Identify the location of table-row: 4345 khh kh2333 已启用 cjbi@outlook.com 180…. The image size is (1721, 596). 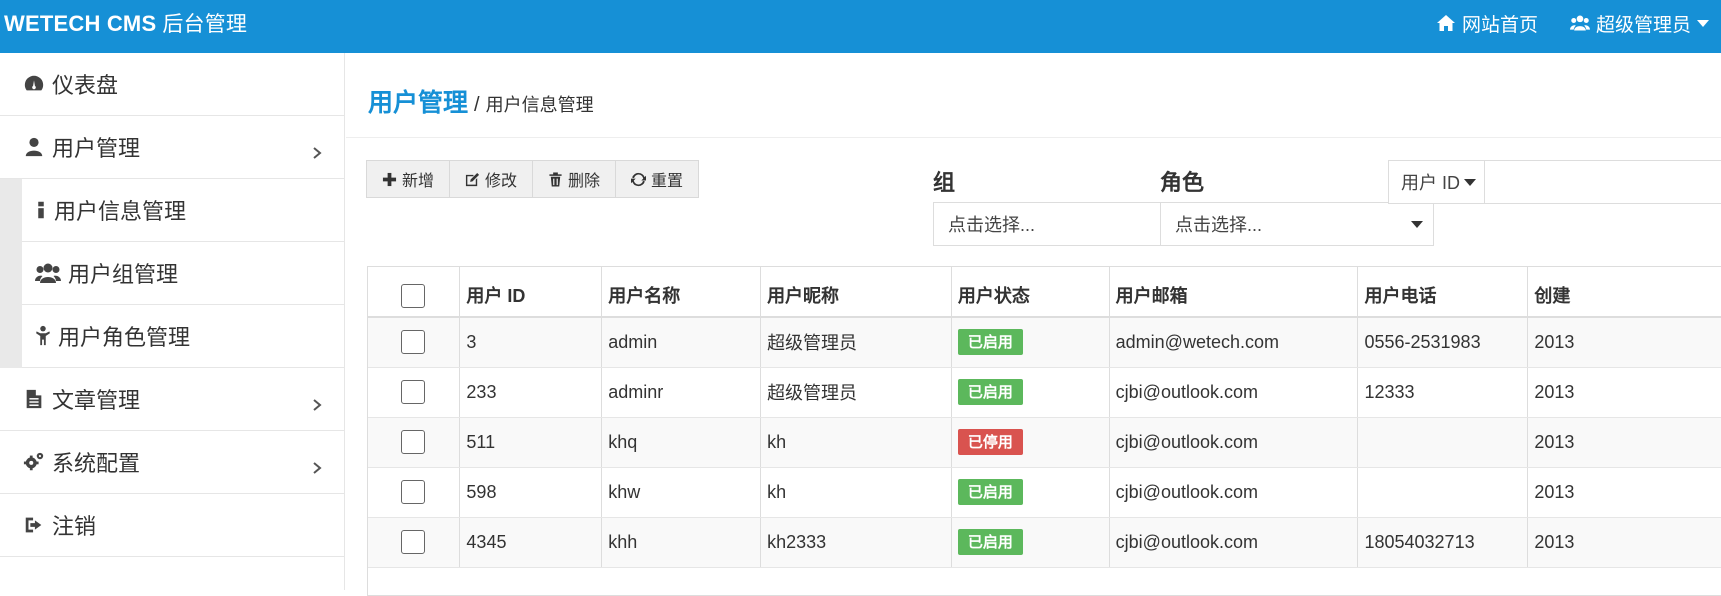
(1044, 542).